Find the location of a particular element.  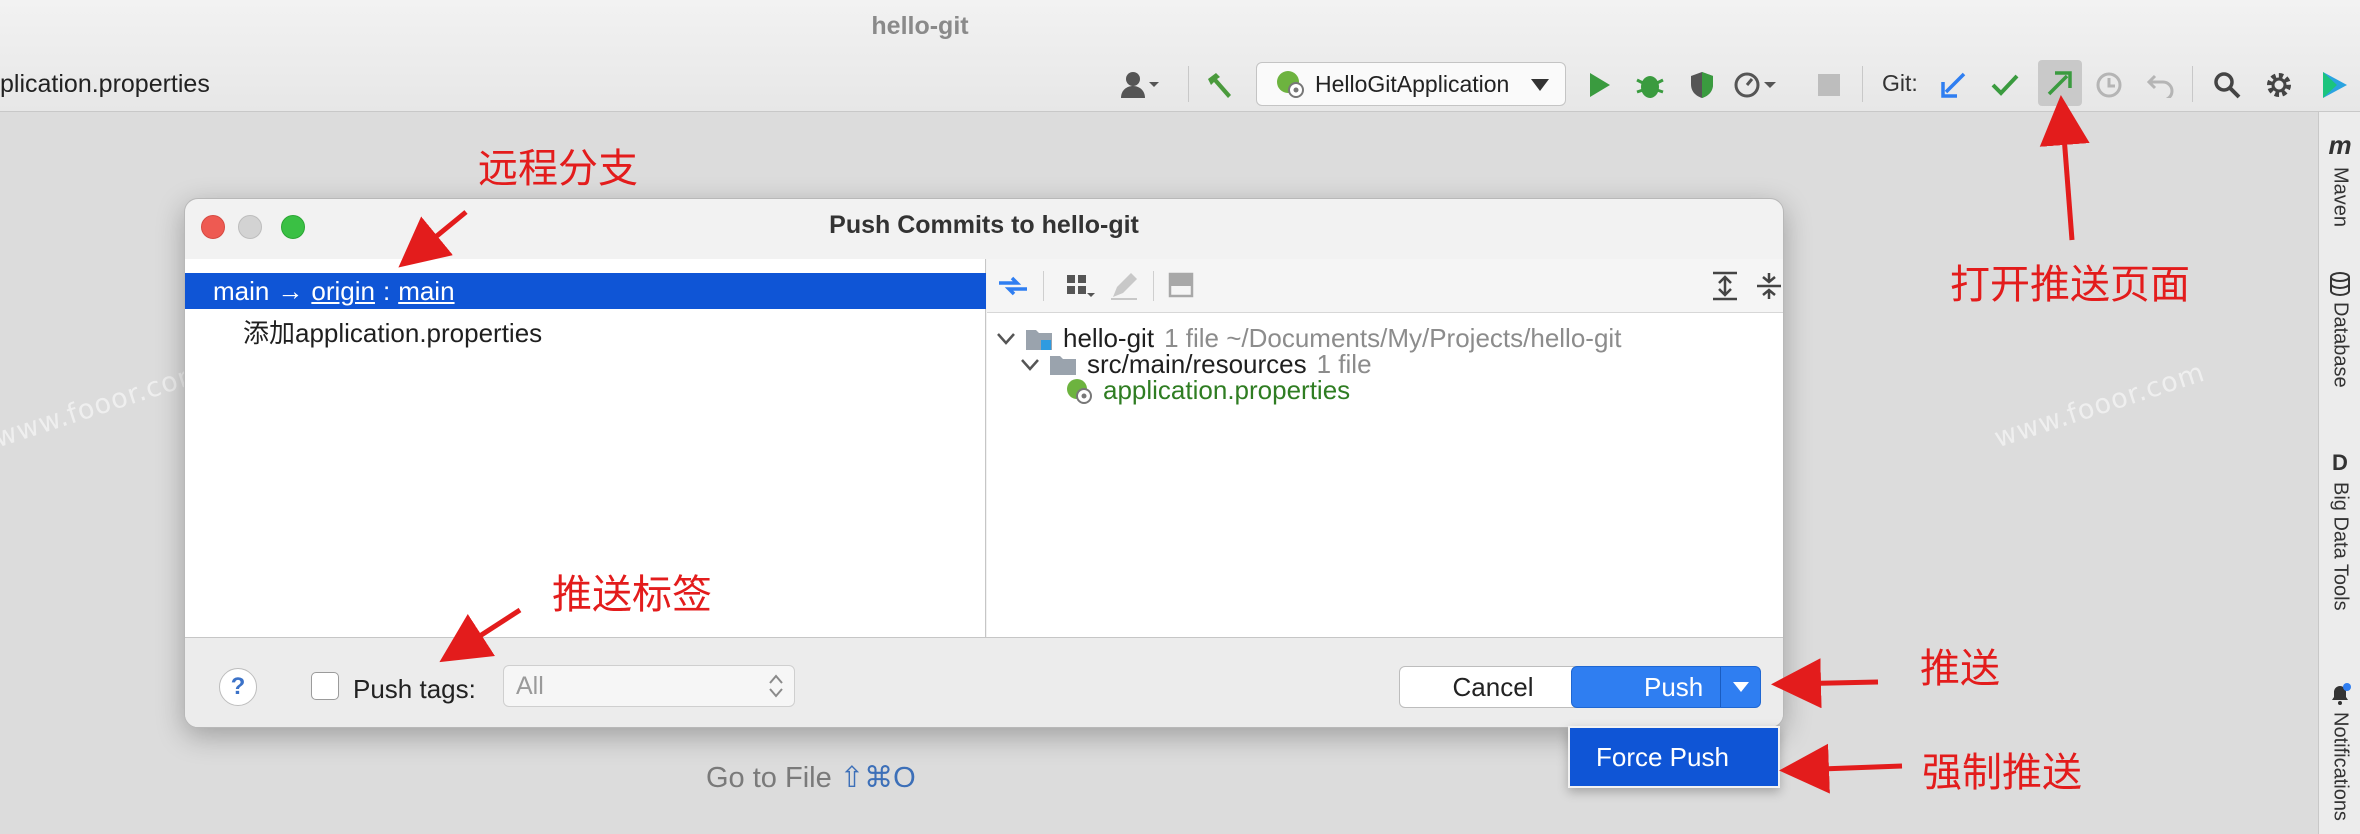

arrow-to-push-button is located at coordinates (1825, 683).